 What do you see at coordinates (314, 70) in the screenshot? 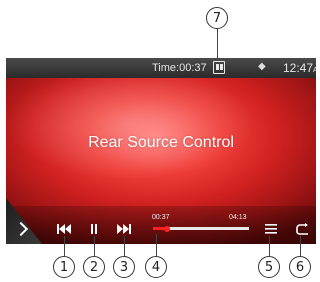
I see `clock-suffix: AM` at bounding box center [314, 70].